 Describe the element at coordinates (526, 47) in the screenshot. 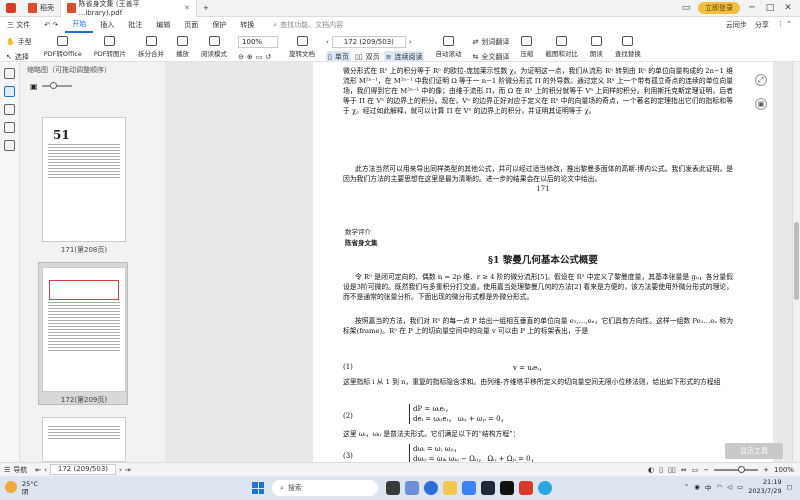

I see `compress-button: 压缩` at that location.